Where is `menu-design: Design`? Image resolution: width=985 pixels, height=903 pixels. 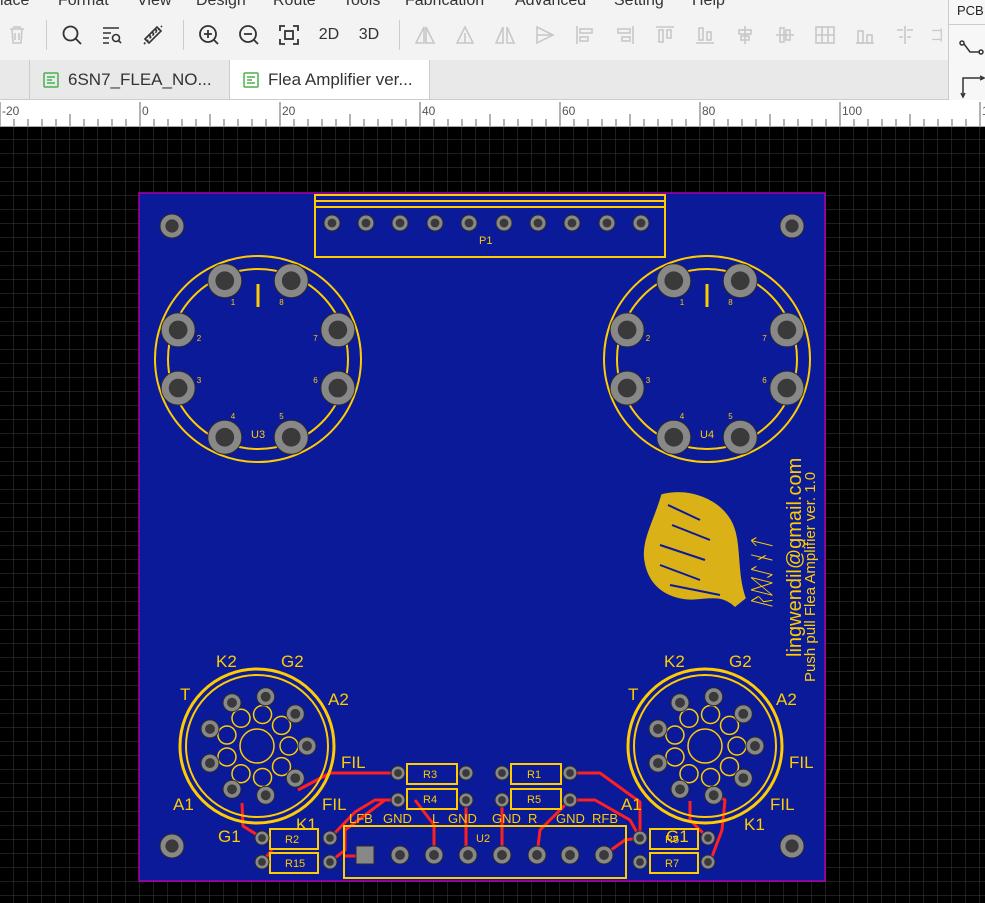 menu-design: Design is located at coordinates (221, 5).